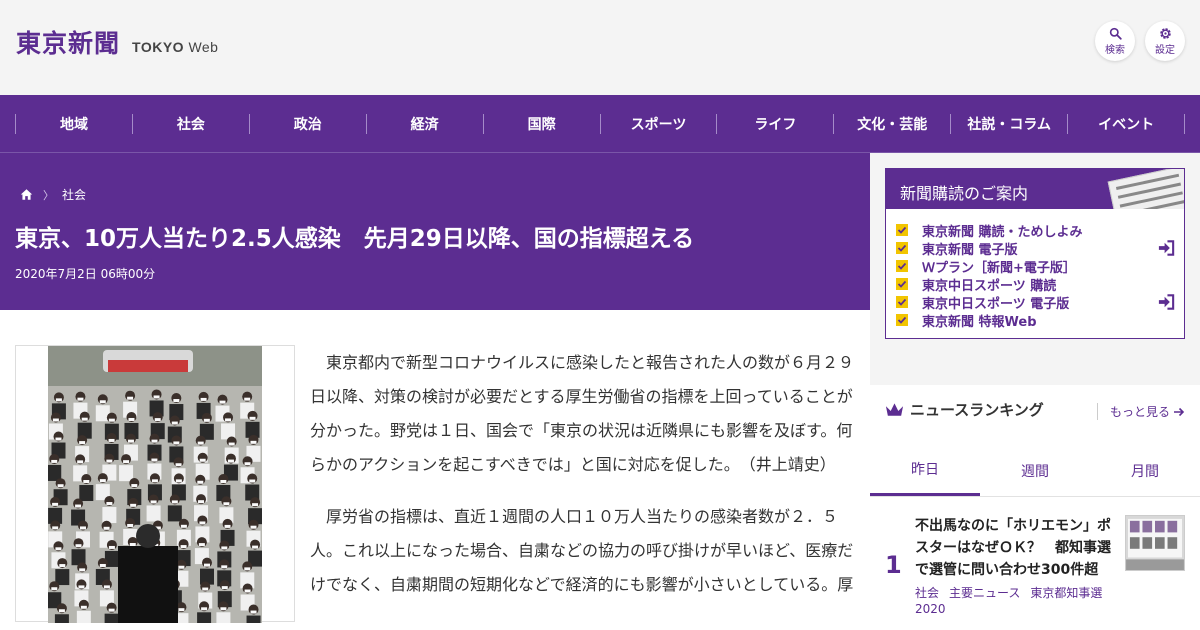 The image size is (1200, 630). Describe the element at coordinates (68, 43) in the screenshot. I see `logo-japanese: 東京新聞` at that location.